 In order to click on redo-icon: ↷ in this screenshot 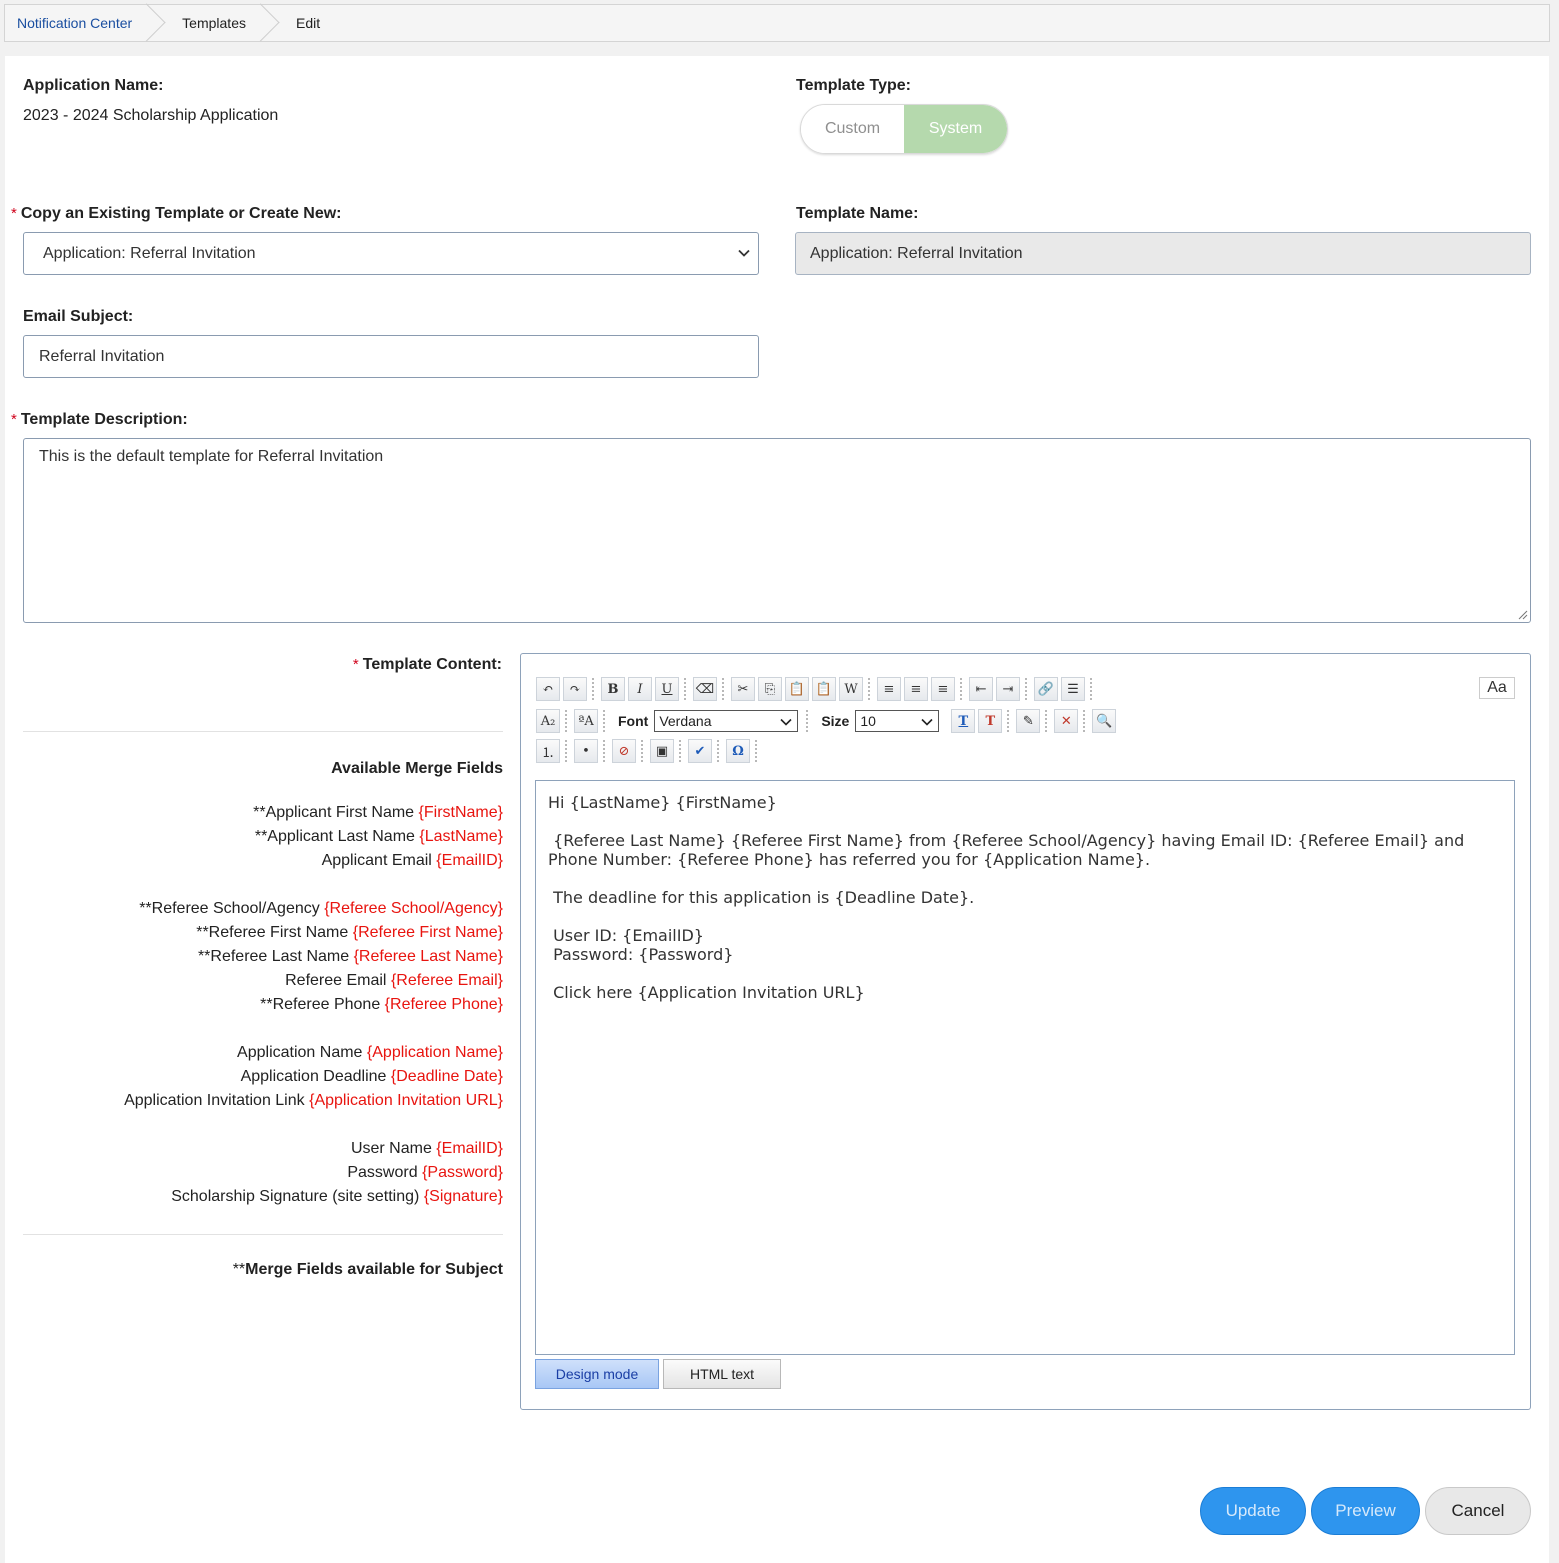, I will do `click(575, 689)`.